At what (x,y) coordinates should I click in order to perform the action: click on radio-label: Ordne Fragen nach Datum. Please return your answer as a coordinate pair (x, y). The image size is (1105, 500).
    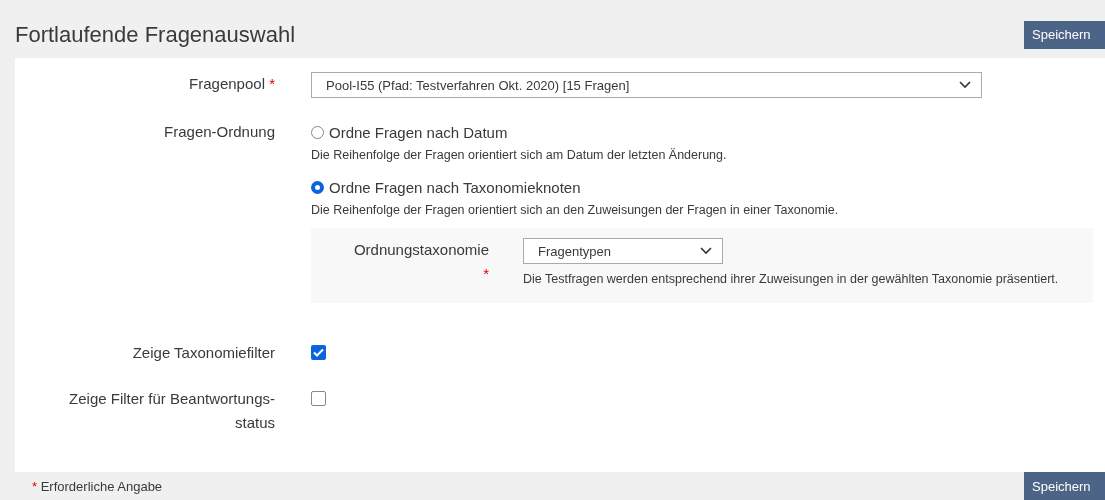
    Looking at the image, I should click on (418, 132).